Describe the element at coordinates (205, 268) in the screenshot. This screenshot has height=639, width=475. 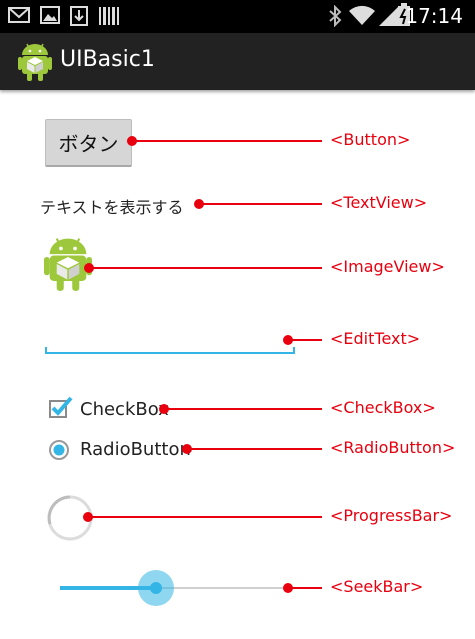
I see `annotation-line-imageview` at that location.